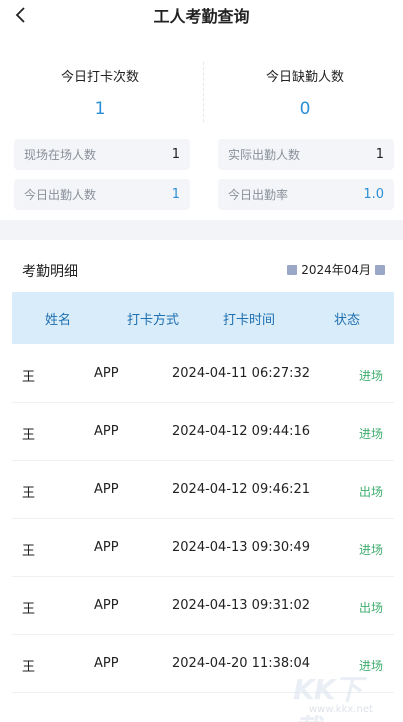 The height and width of the screenshot is (722, 403). What do you see at coordinates (203, 318) in the screenshot?
I see `table-header: 姓名 打卡方式 打卡时间 状态` at bounding box center [203, 318].